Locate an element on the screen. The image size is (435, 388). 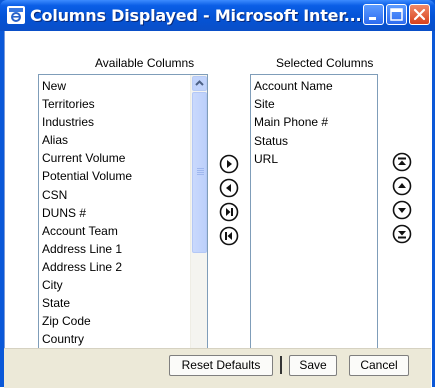
move-all-right-button is located at coordinates (229, 212).